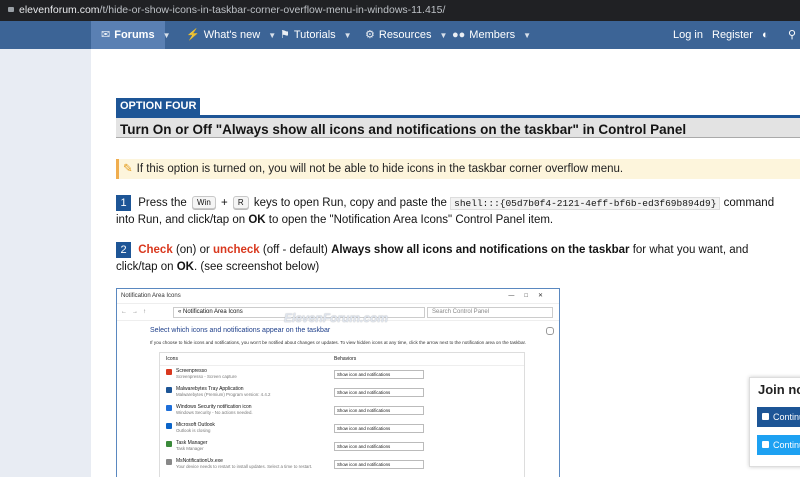 The image size is (800, 477). What do you see at coordinates (45, 263) in the screenshot?
I see `left-gutter` at bounding box center [45, 263].